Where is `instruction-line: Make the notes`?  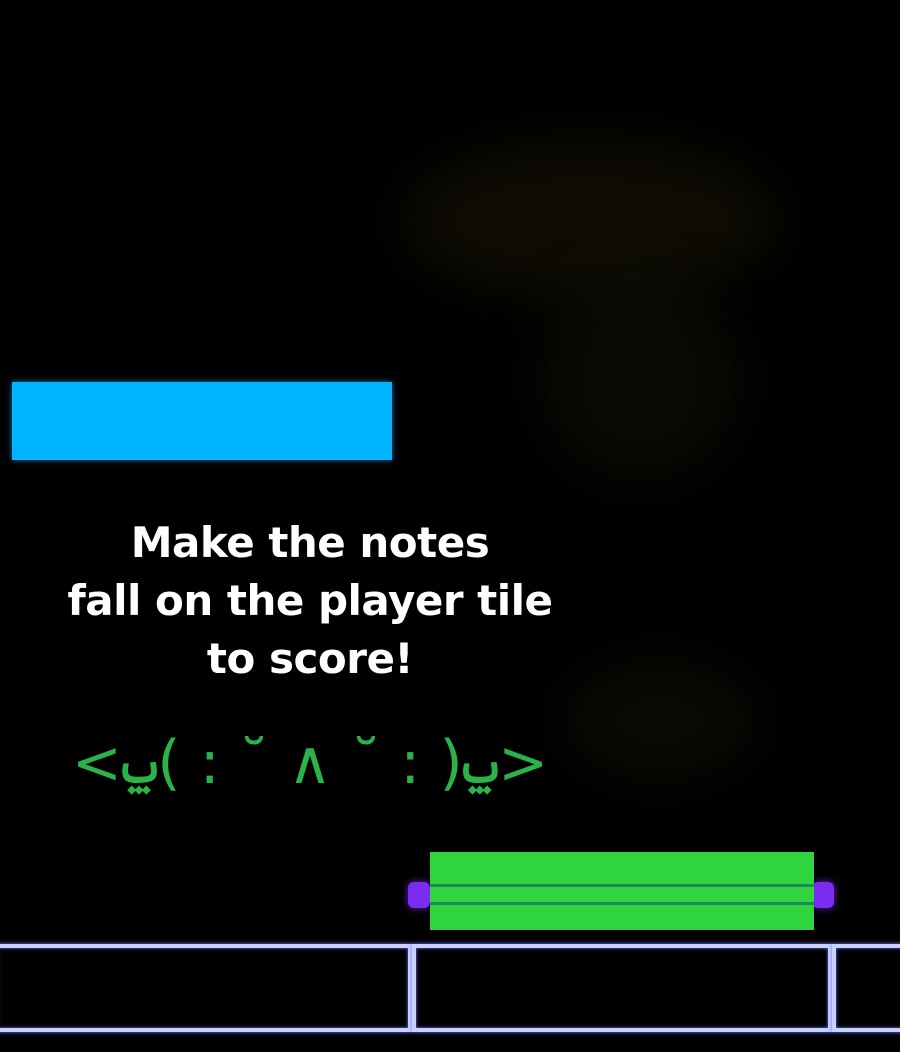 instruction-line: Make the notes is located at coordinates (310, 542).